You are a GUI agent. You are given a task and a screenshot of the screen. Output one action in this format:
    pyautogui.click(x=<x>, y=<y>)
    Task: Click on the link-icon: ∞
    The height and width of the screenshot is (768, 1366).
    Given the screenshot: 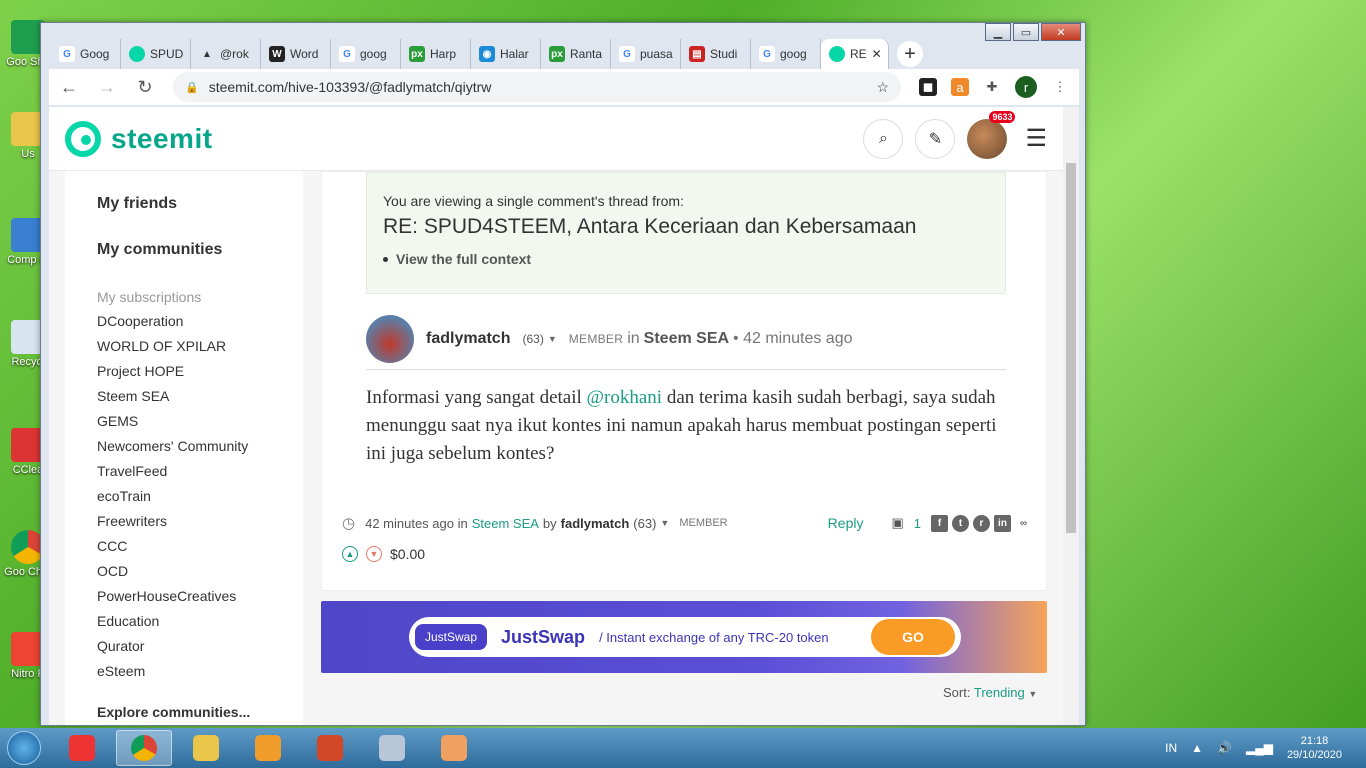 What is the action you would take?
    pyautogui.click(x=1023, y=523)
    